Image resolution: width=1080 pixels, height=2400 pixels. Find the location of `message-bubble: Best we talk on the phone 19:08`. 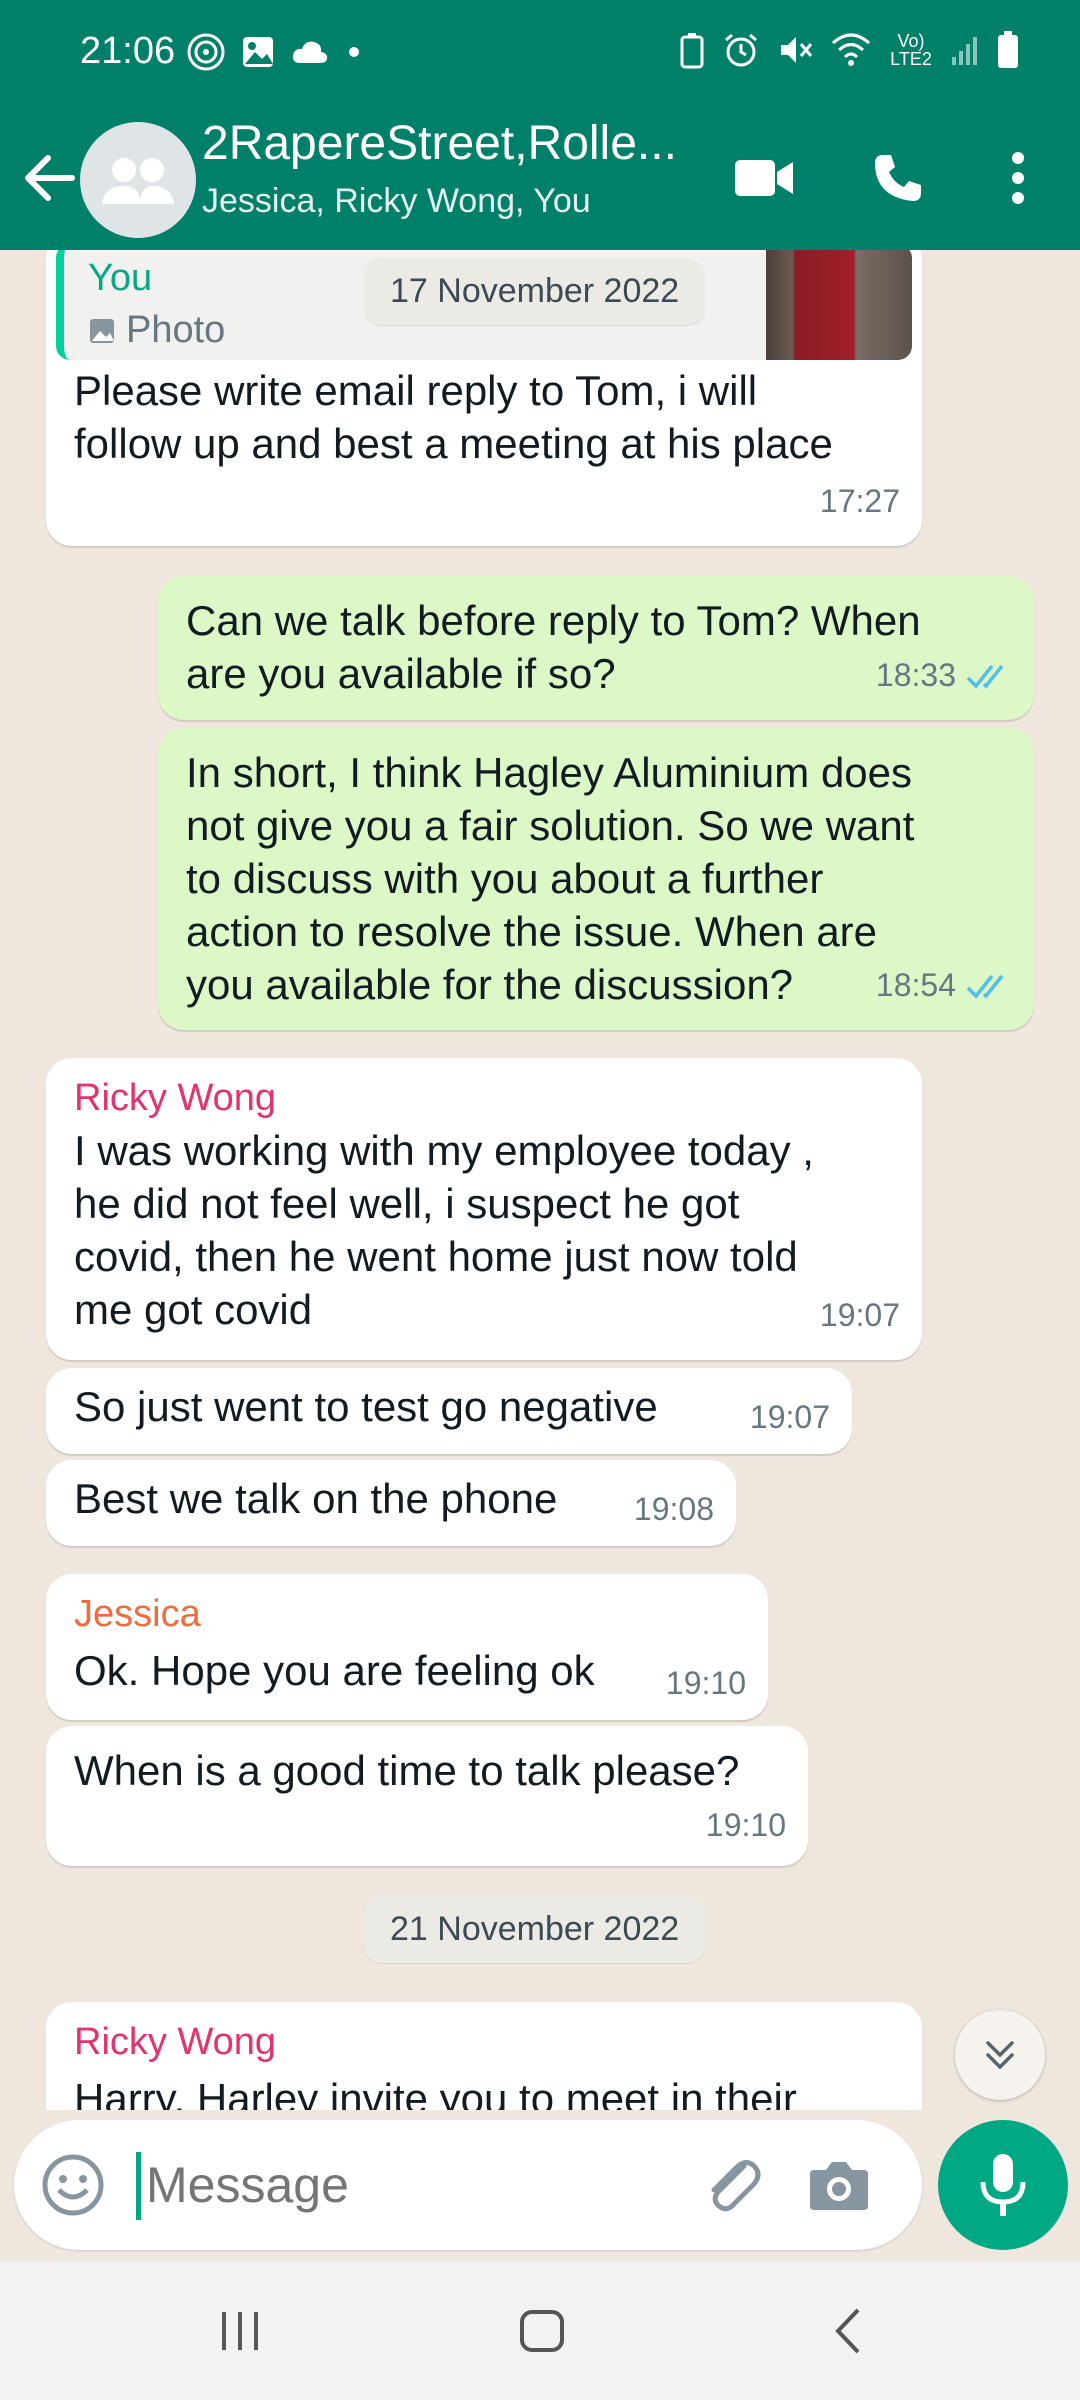

message-bubble: Best we talk on the phone 19:08 is located at coordinates (391, 1503).